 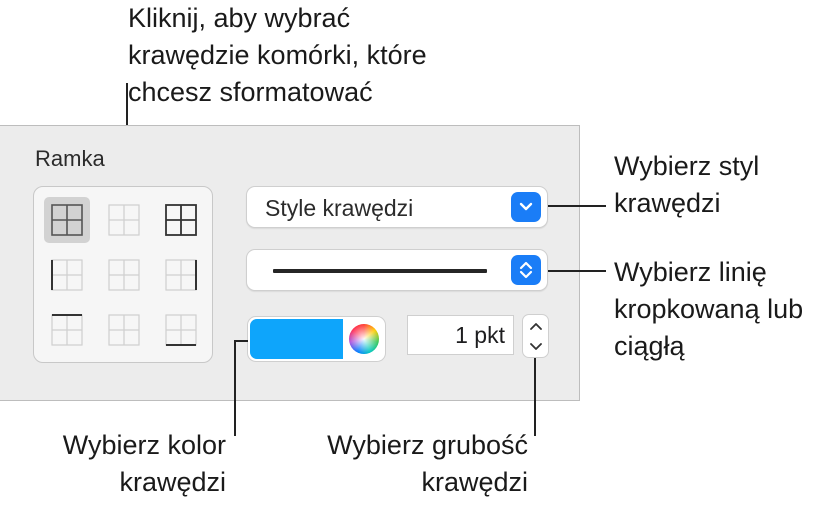 I want to click on all-borders-icon, so click(x=67, y=220).